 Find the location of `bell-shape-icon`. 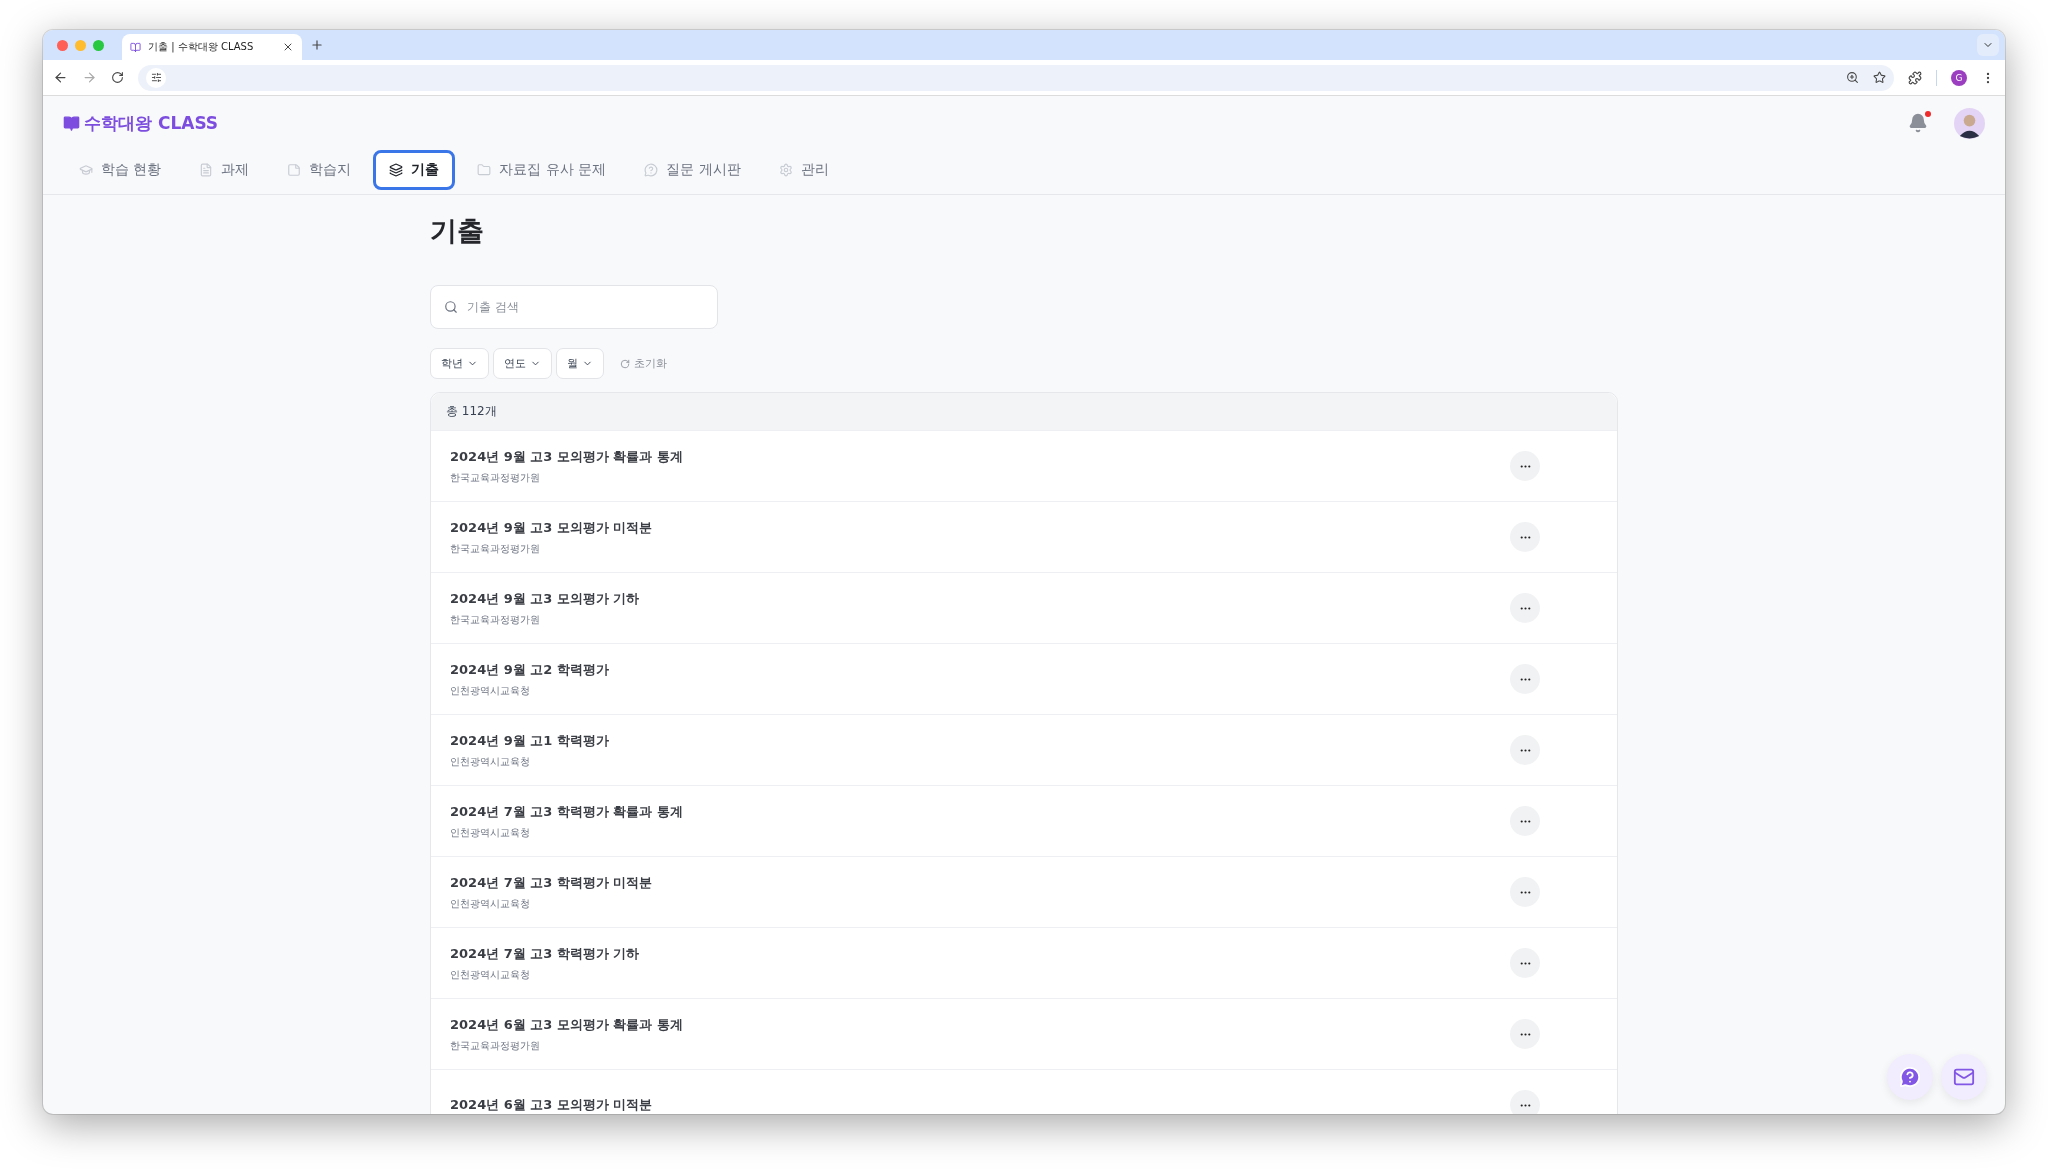

bell-shape-icon is located at coordinates (1918, 123).